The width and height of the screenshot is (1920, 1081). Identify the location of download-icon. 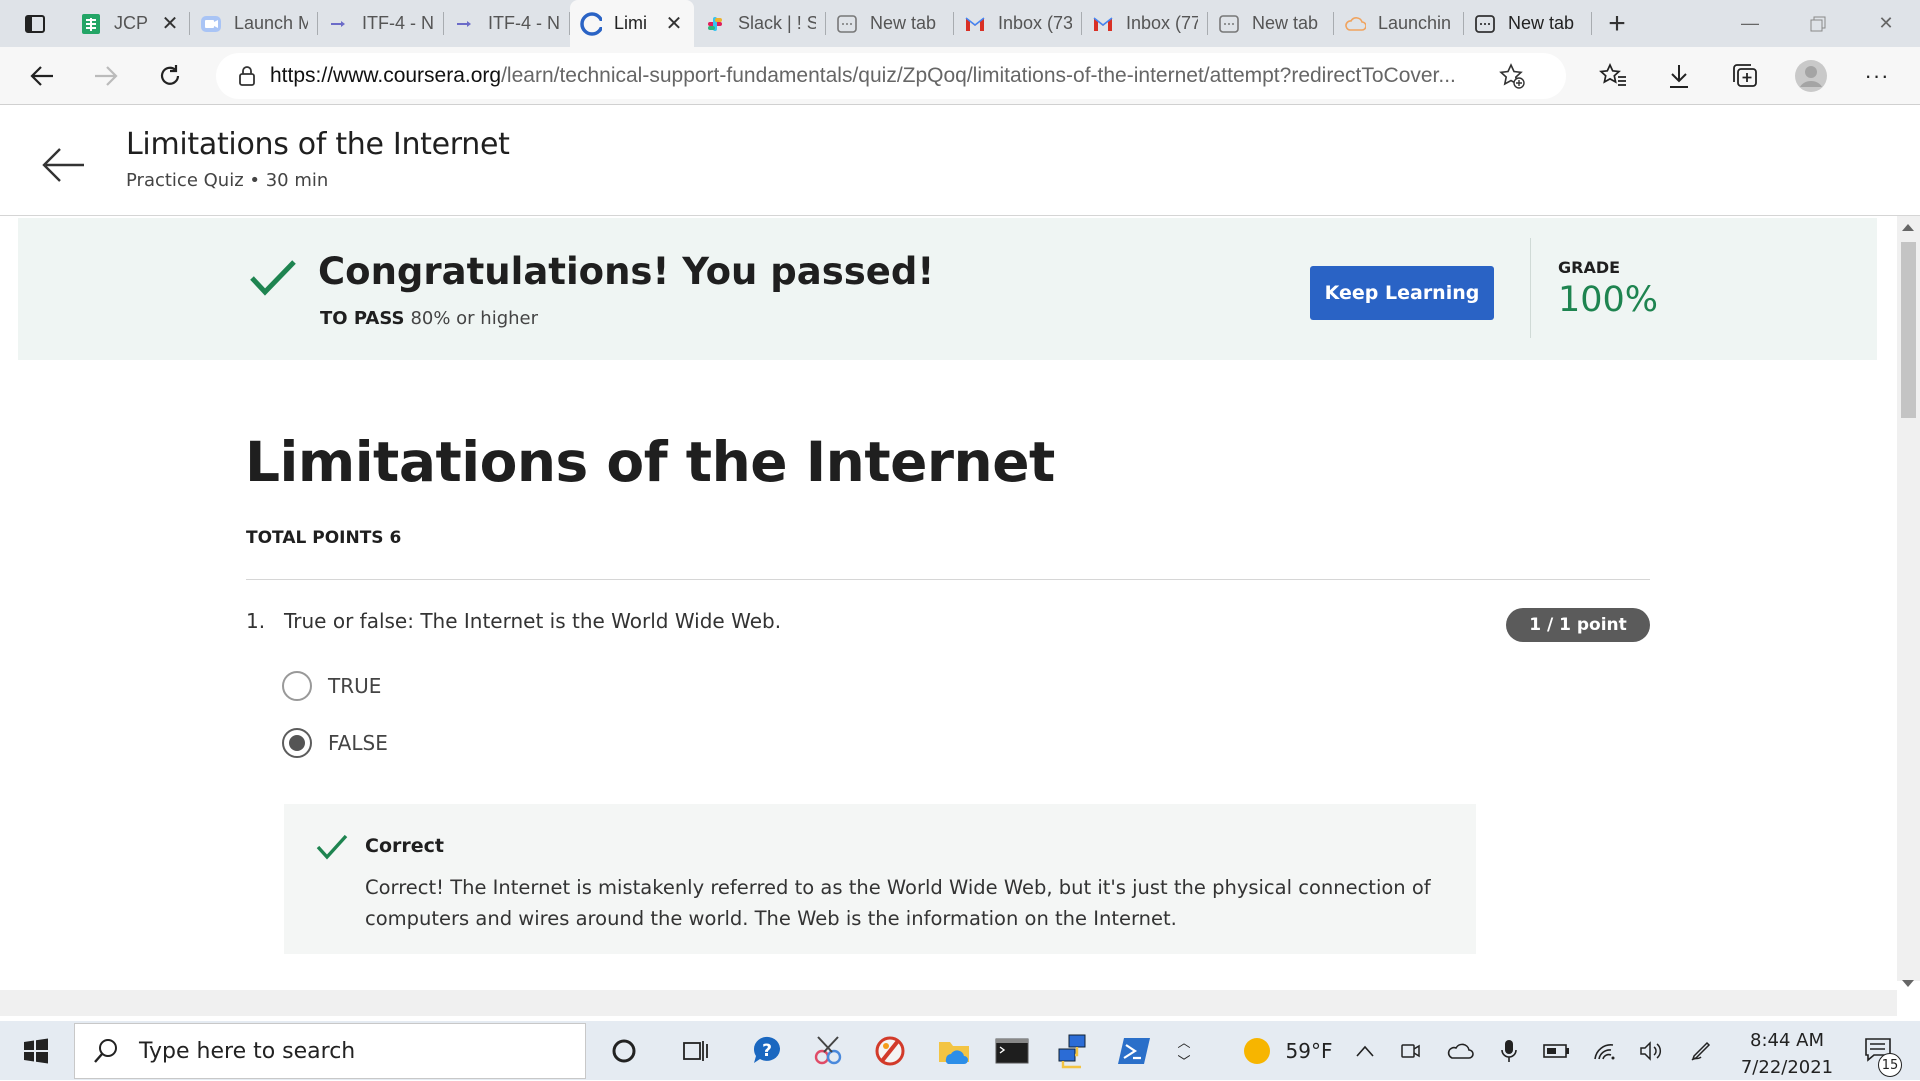
(1679, 76).